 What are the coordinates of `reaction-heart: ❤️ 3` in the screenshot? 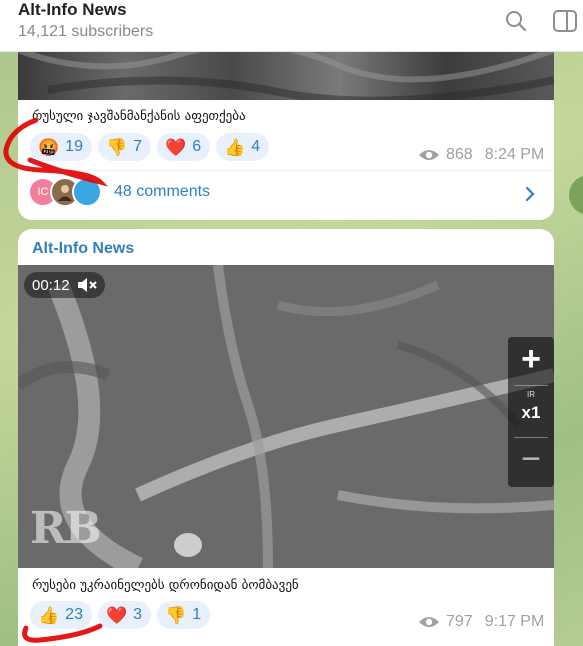 It's located at (124, 615).